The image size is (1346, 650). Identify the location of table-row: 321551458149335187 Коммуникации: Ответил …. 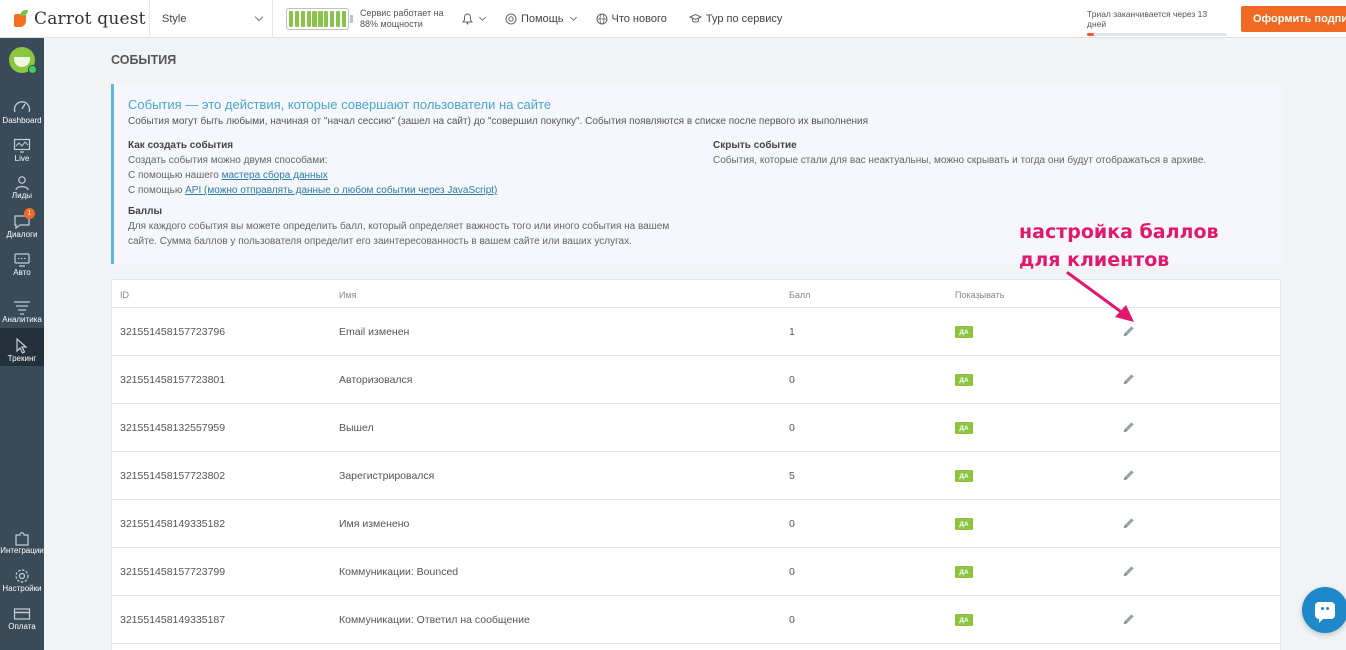
(696, 620).